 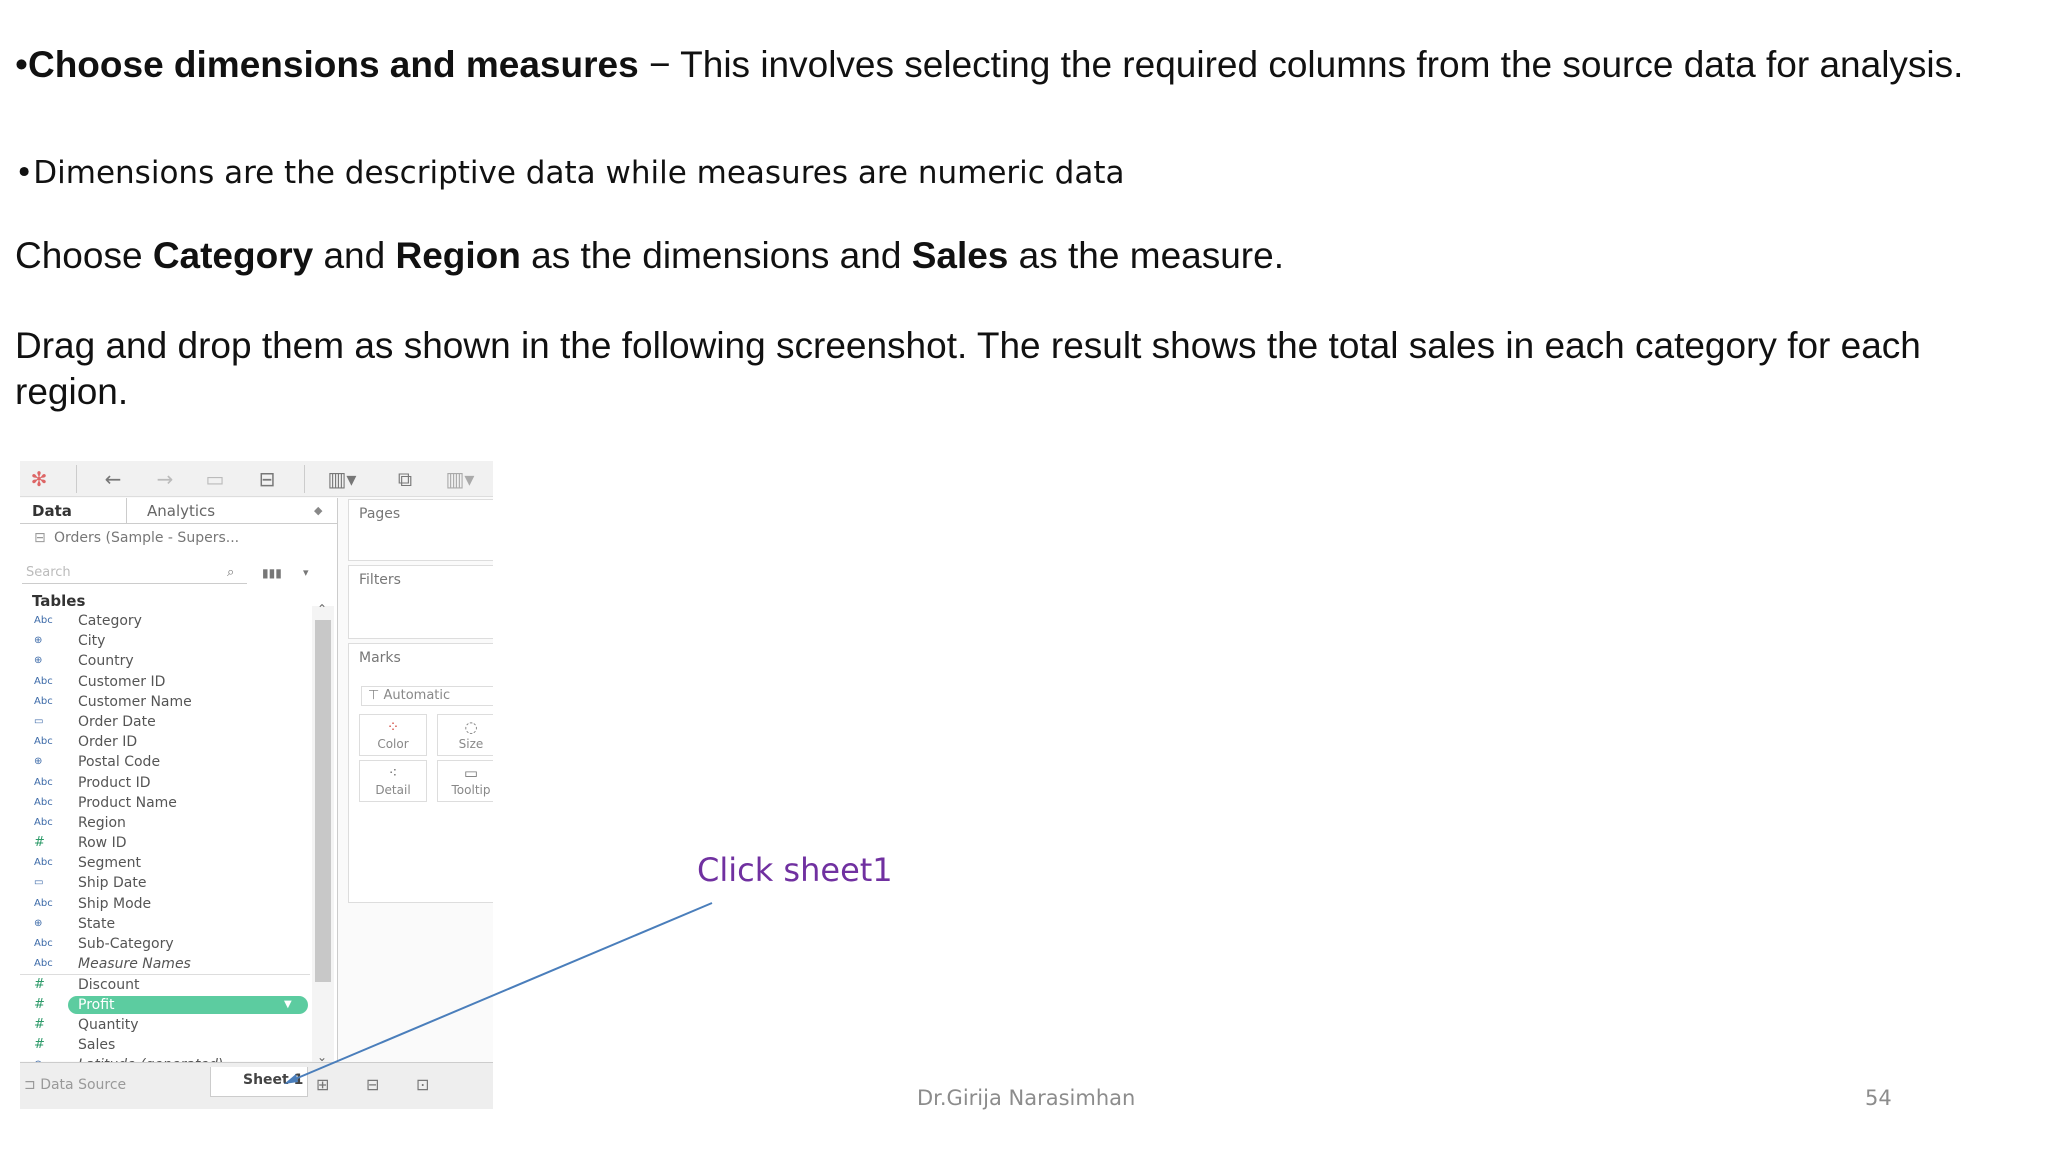 What do you see at coordinates (420, 602) in the screenshot?
I see `filters-shelf: Filters` at bounding box center [420, 602].